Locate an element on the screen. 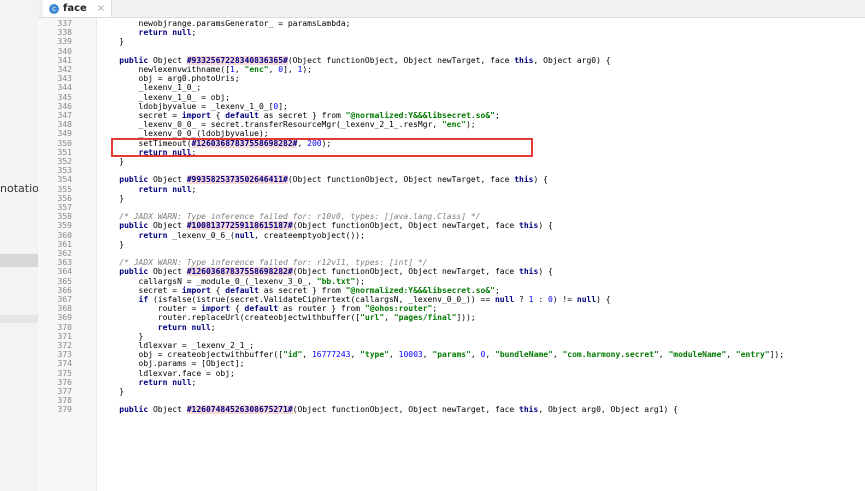  line-number: 365 is located at coordinates (64, 281).